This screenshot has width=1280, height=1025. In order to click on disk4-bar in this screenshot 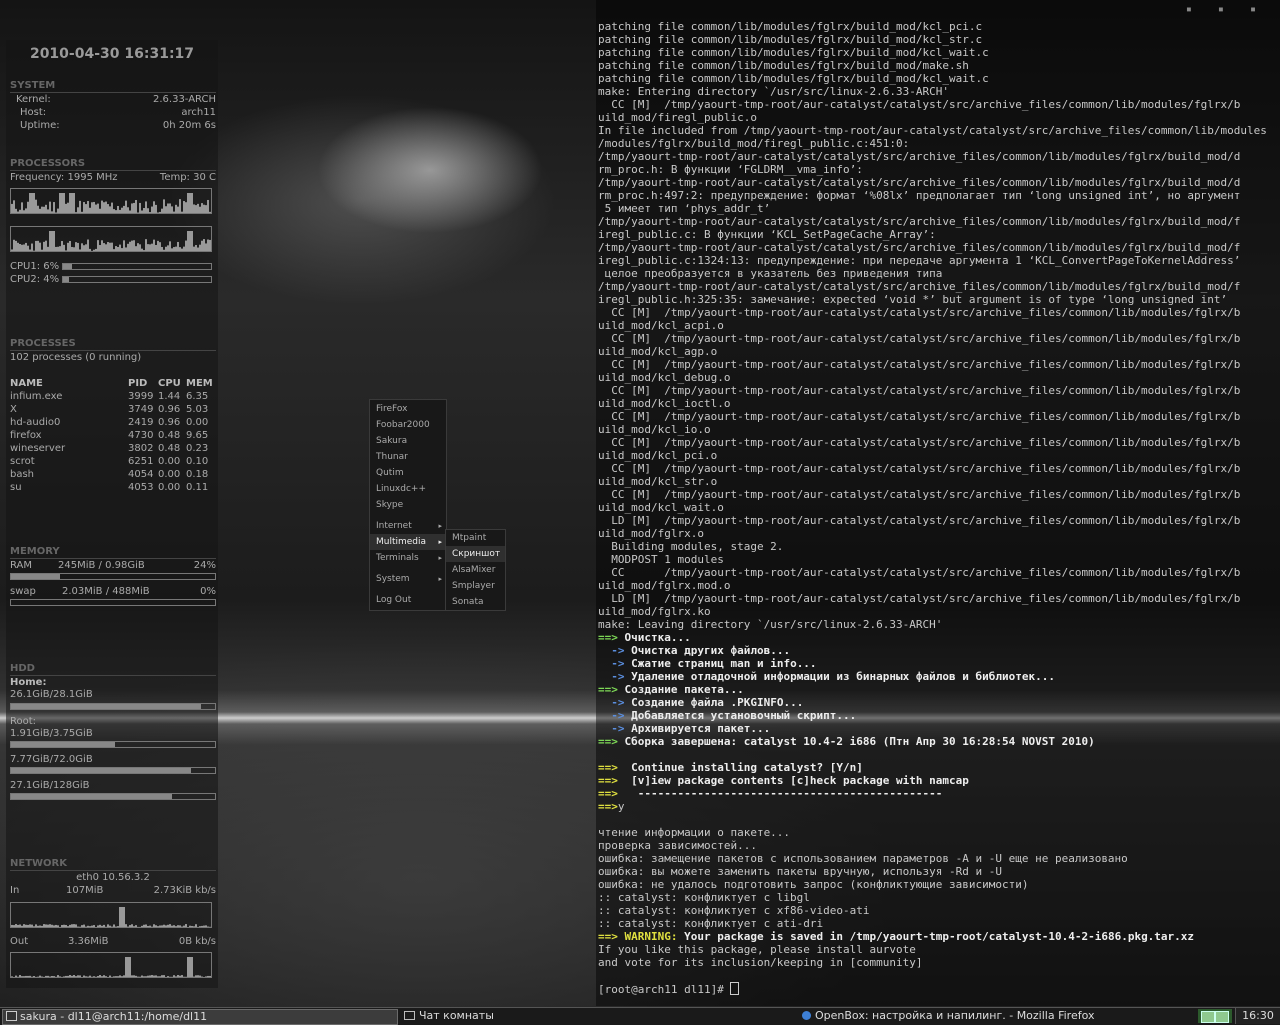, I will do `click(113, 796)`.